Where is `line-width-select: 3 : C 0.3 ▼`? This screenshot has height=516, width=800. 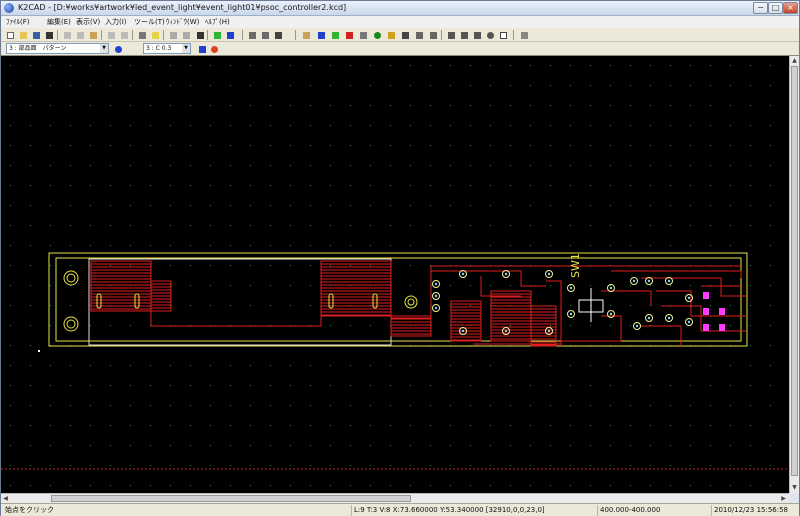
line-width-select: 3 : C 0.3 ▼ is located at coordinates (167, 48).